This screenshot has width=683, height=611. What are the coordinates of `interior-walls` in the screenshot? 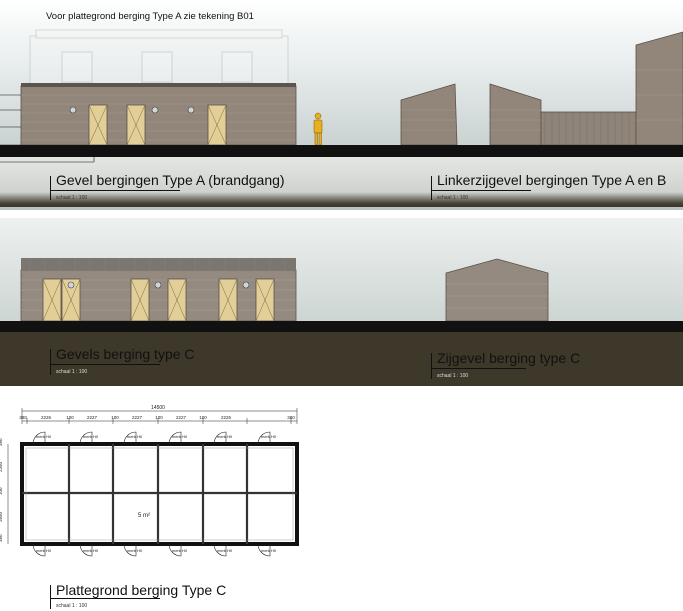 It's located at (159, 494).